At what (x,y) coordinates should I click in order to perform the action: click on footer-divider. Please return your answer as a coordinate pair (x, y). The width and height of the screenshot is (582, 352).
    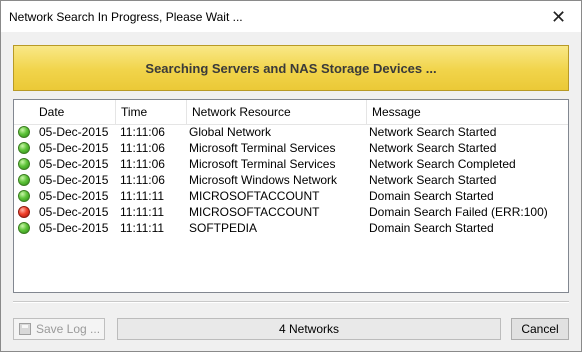
    Looking at the image, I should click on (291, 302).